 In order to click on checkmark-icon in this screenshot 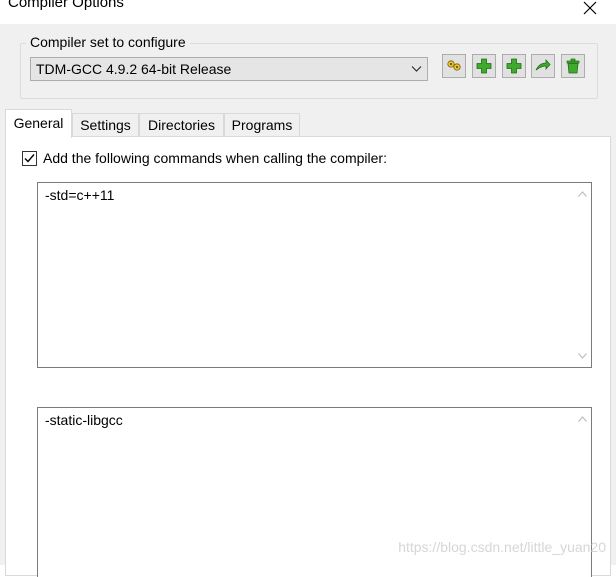, I will do `click(29, 158)`.